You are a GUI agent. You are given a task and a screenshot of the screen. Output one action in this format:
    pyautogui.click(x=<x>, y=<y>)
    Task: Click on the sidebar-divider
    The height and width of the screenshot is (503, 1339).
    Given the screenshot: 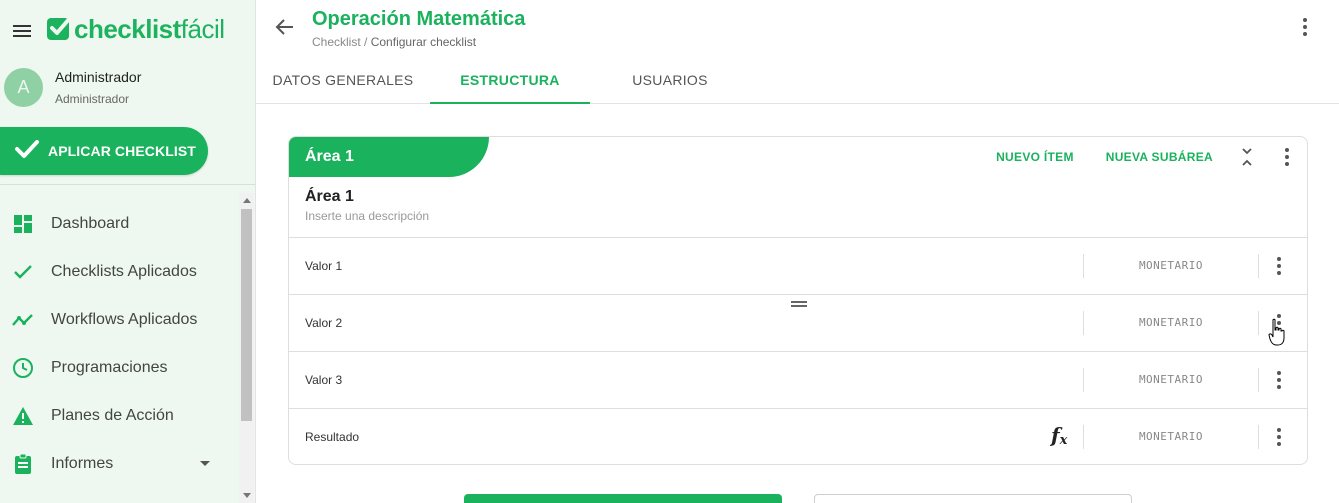 What is the action you would take?
    pyautogui.click(x=127, y=184)
    